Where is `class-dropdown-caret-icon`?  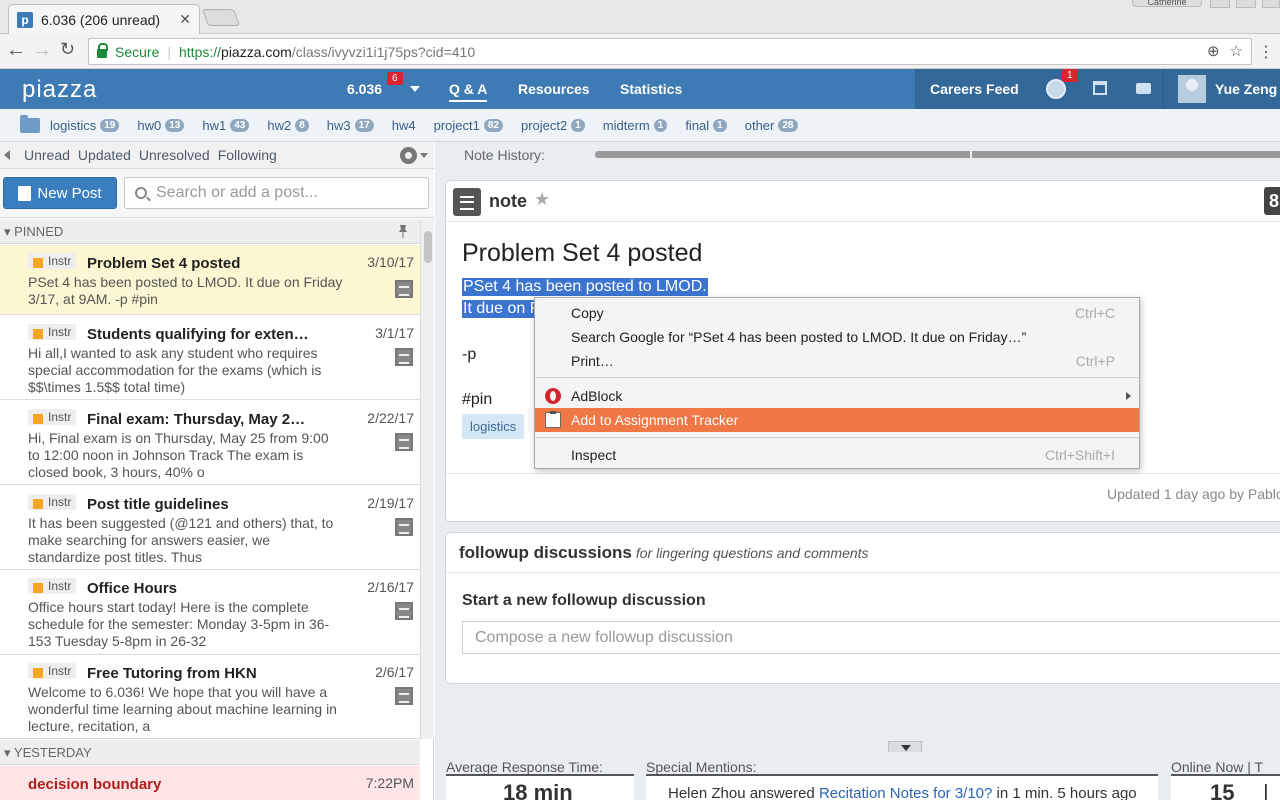 class-dropdown-caret-icon is located at coordinates (415, 89).